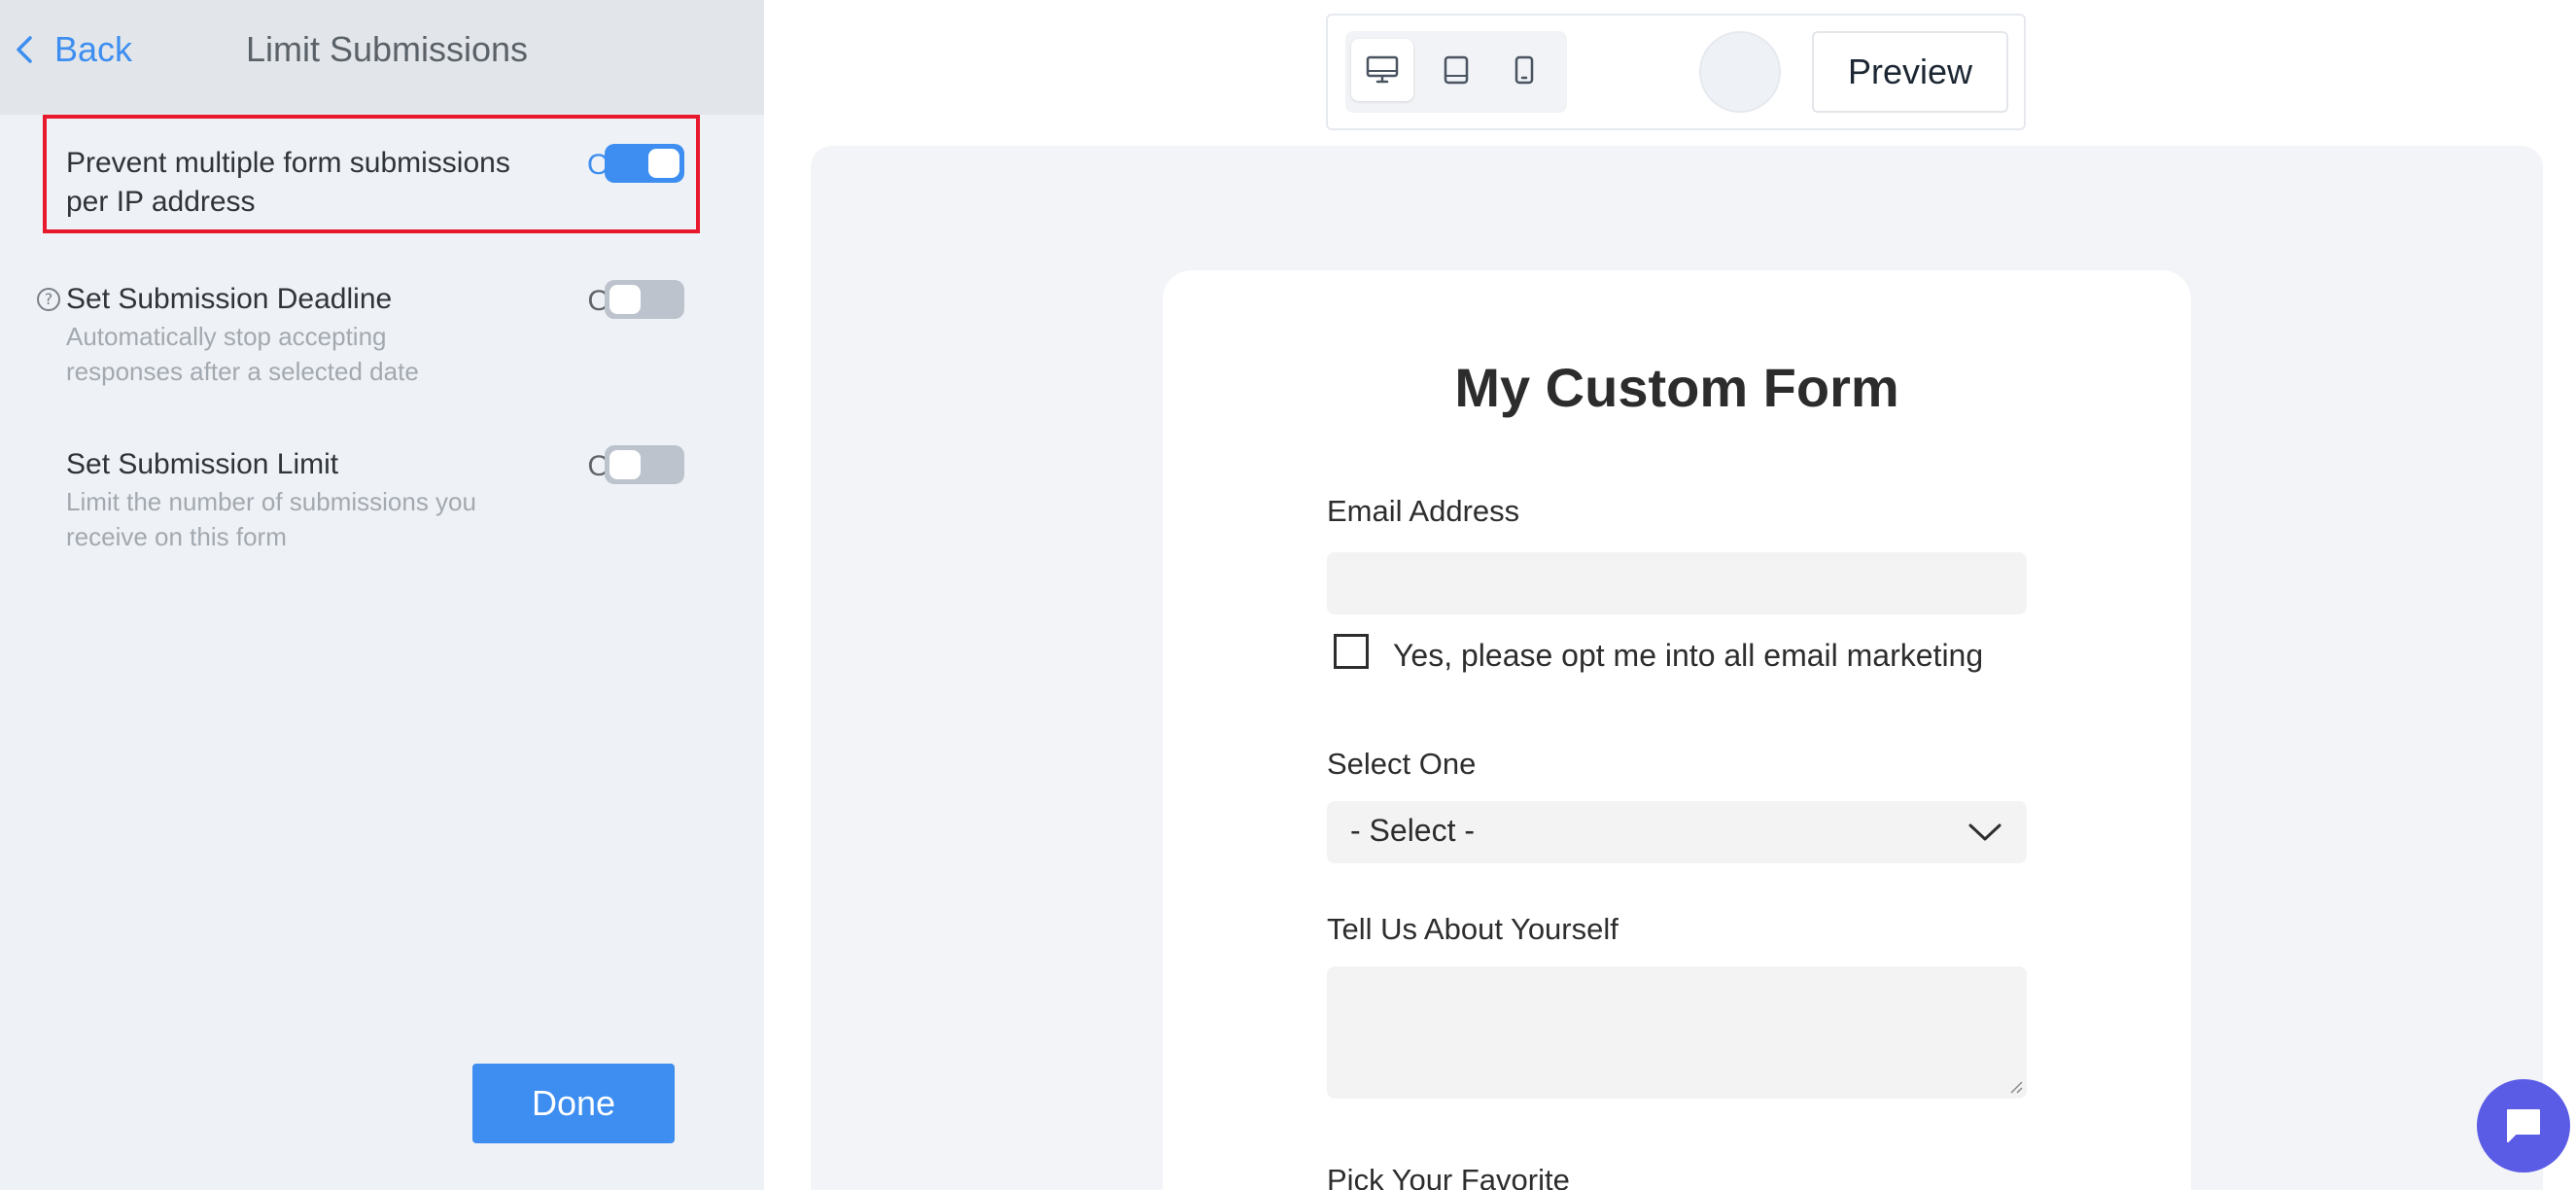  I want to click on preview-button: Preview, so click(1910, 72).